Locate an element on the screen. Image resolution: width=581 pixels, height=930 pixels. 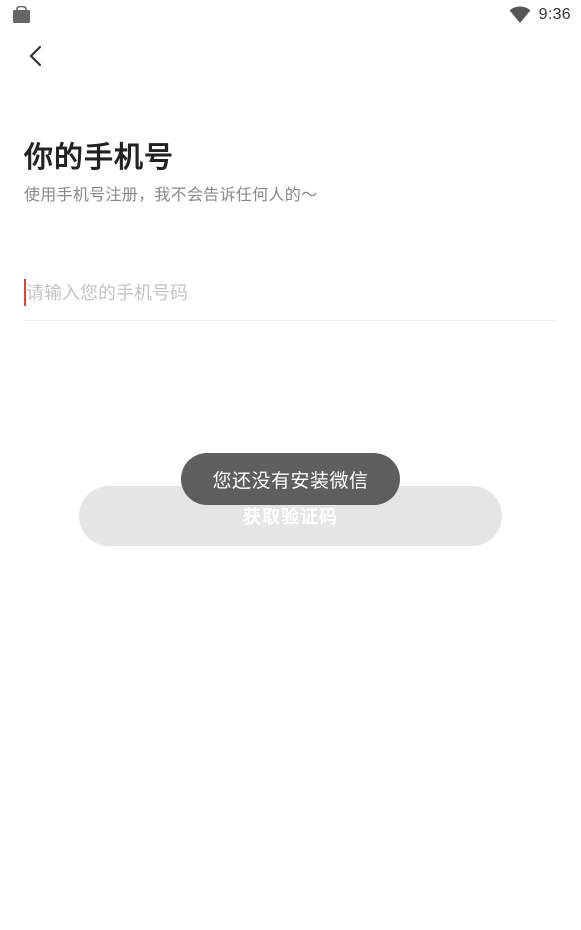
text-cursor is located at coordinates (25, 292).